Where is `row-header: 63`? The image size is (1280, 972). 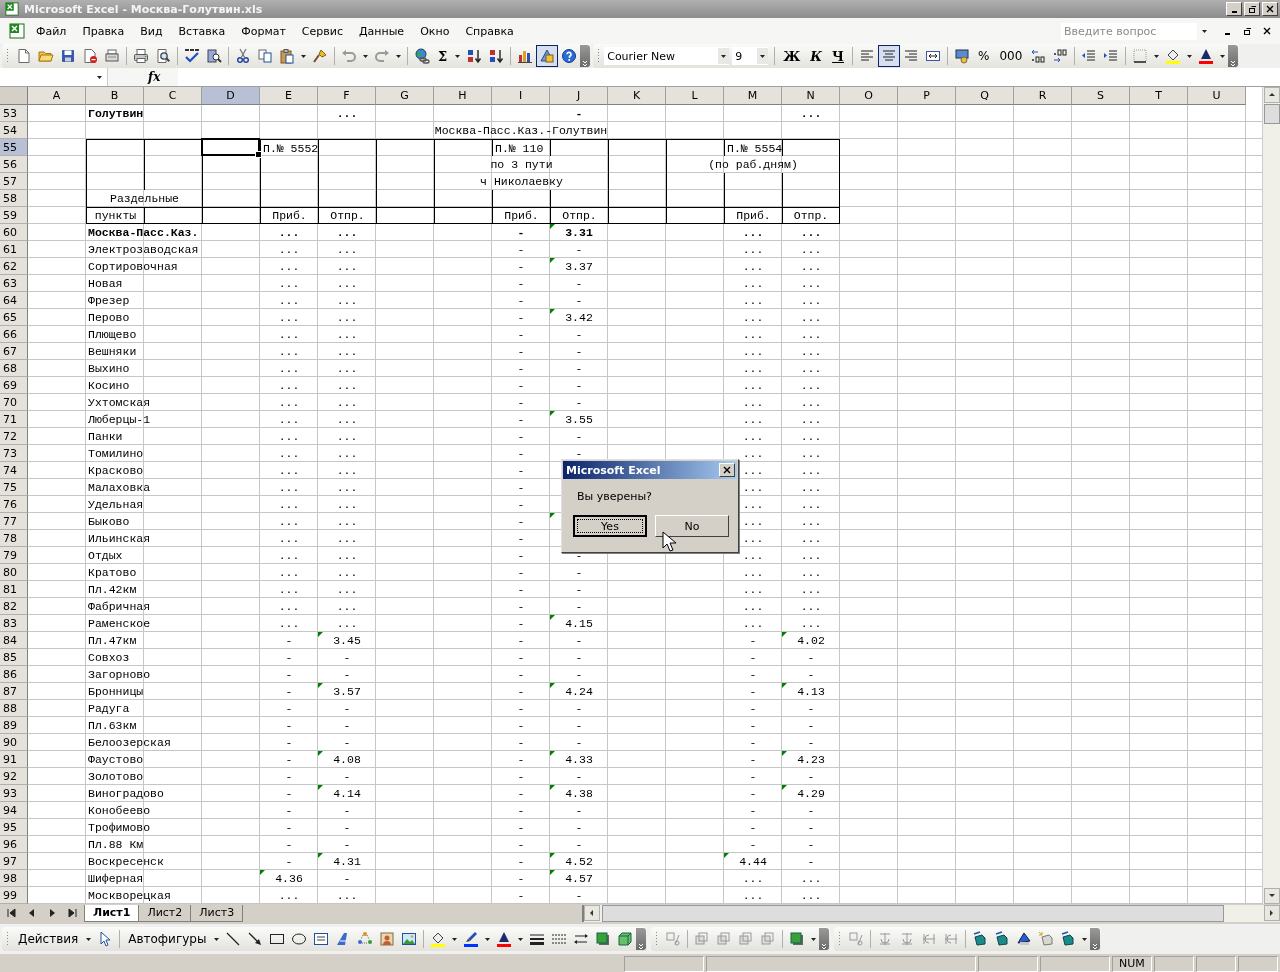
row-header: 63 is located at coordinates (14, 283).